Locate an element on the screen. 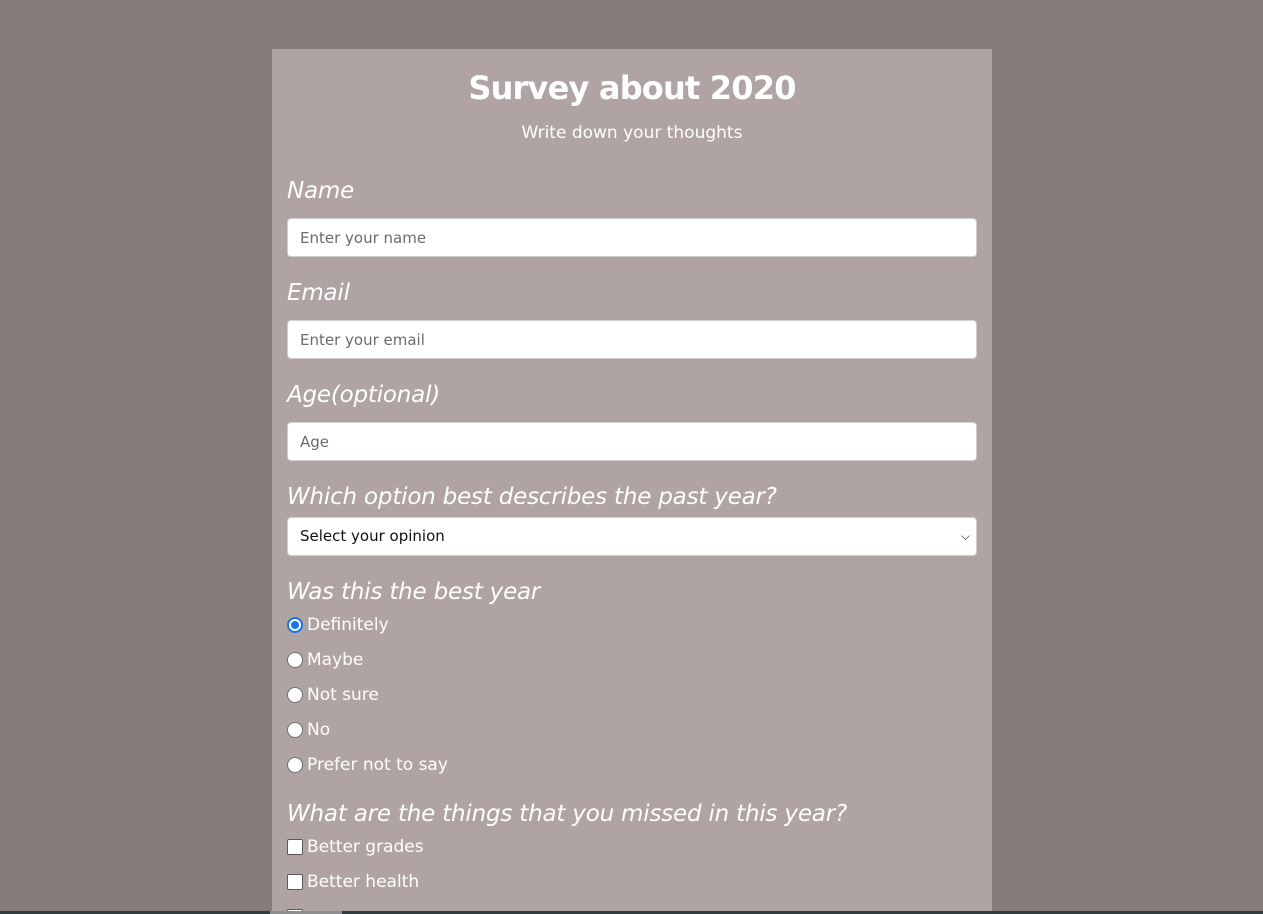 Image resolution: width=1263 pixels, height=914 pixels. radio-option-no: No is located at coordinates (632, 729).